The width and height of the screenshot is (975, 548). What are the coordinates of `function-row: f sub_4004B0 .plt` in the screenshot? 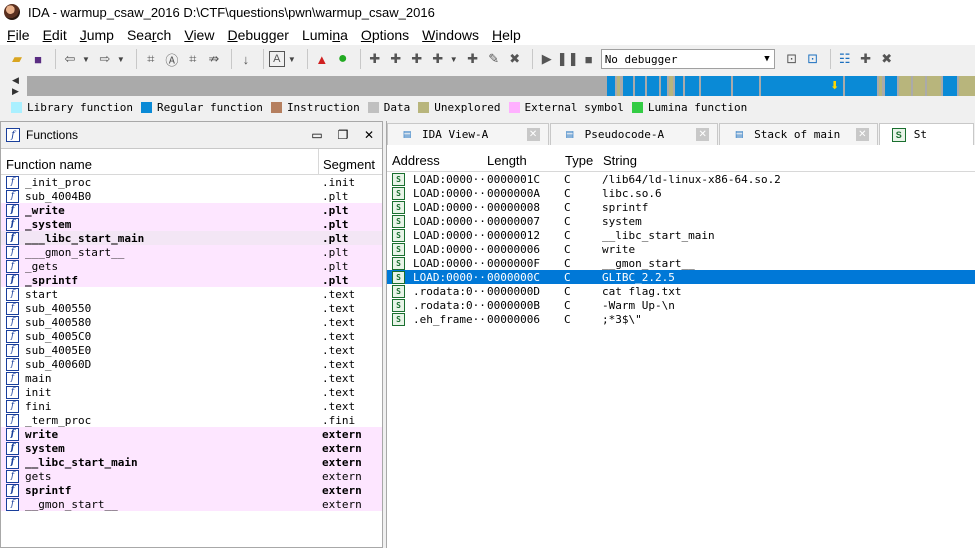 It's located at (191, 196).